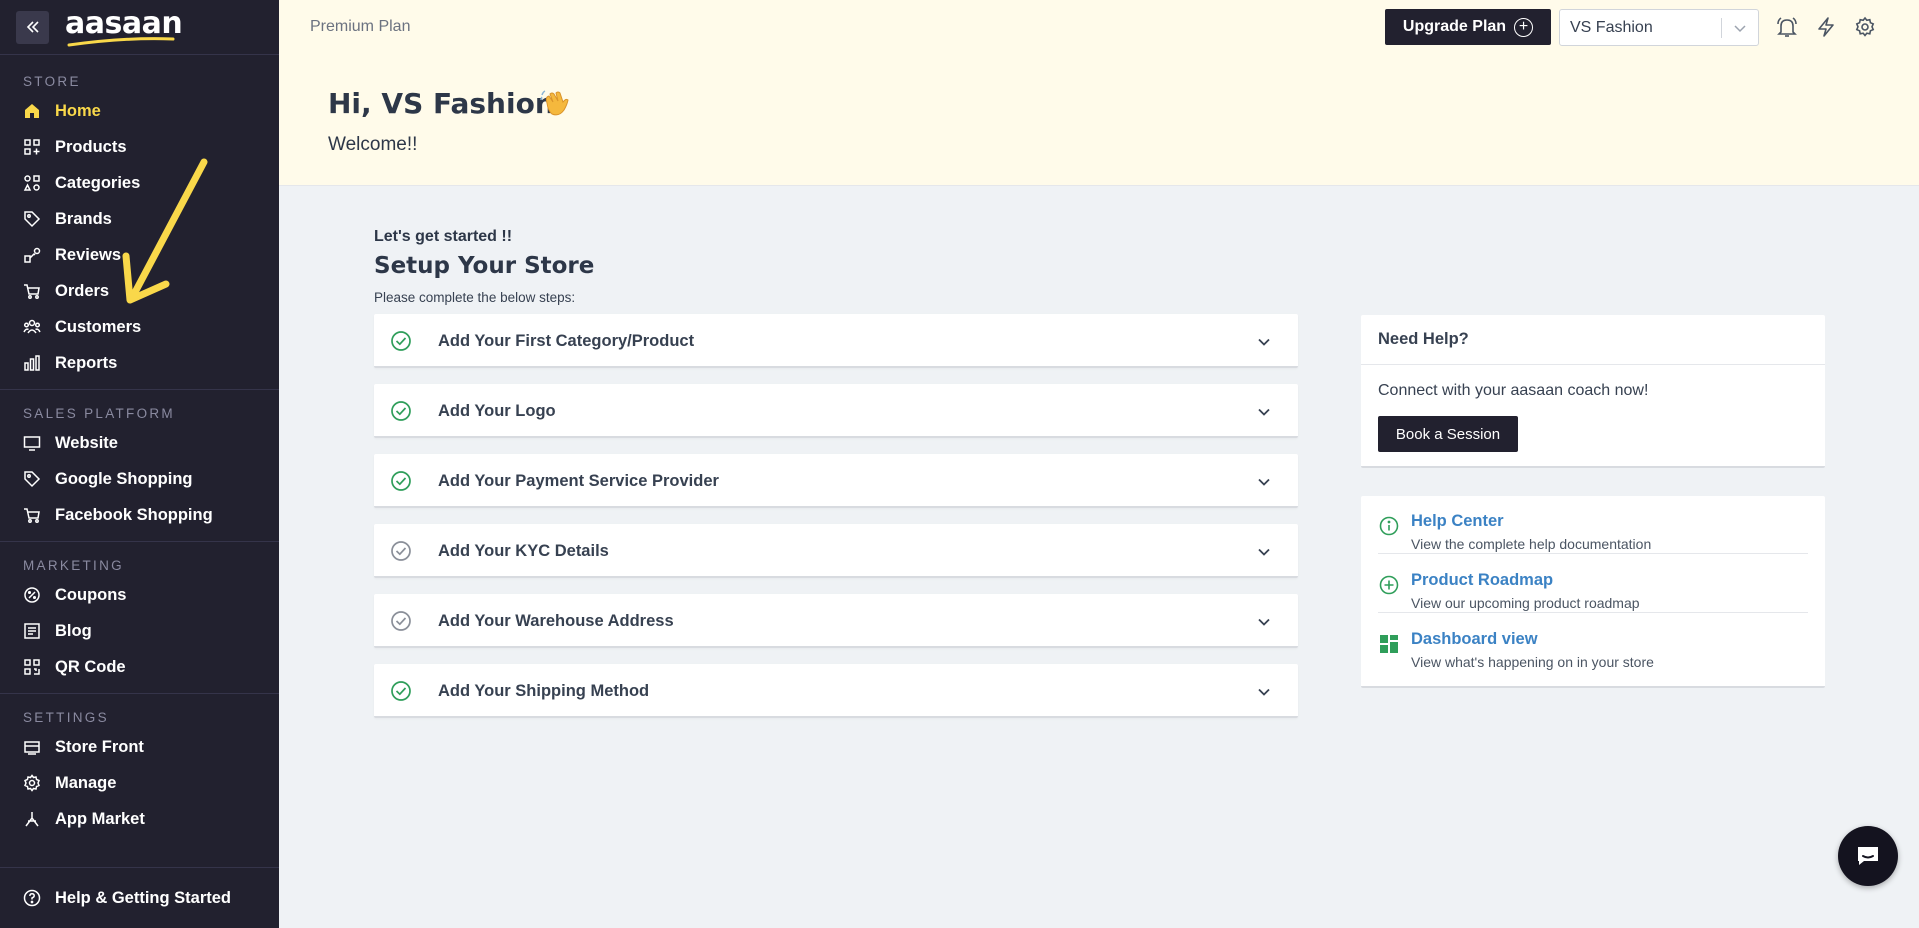 The width and height of the screenshot is (1919, 928). What do you see at coordinates (139, 363) in the screenshot?
I see `sidebar-item-reports: Reports` at bounding box center [139, 363].